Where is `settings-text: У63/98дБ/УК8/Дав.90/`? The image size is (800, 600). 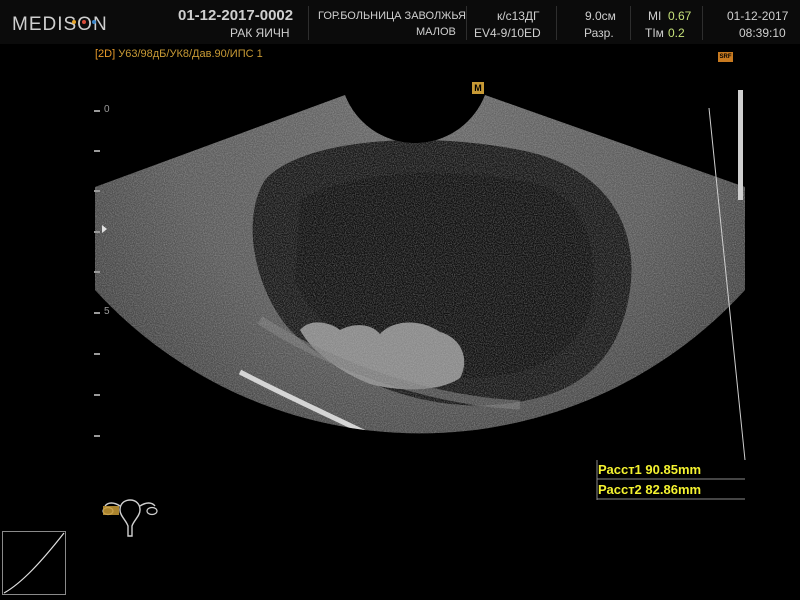
settings-text: У63/98дБ/УК8/Дав.90/ is located at coordinates (174, 54).